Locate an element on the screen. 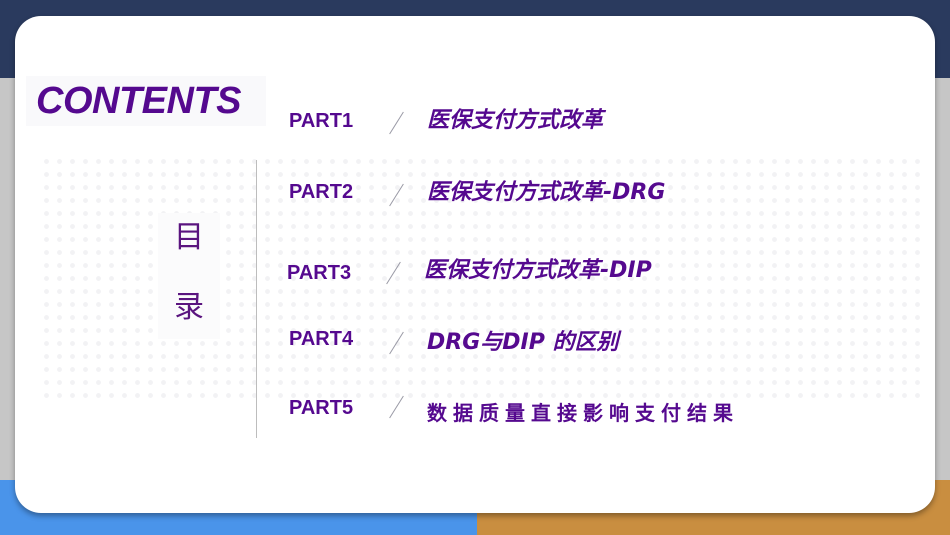  toc-char-1: 目 is located at coordinates (189, 237).